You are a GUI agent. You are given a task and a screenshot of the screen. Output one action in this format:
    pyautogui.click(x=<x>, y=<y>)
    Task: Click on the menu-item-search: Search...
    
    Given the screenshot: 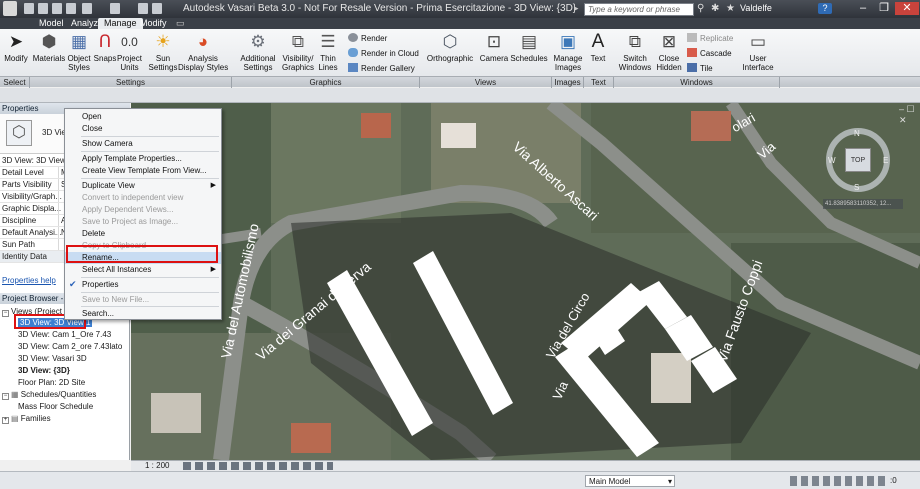 What is the action you would take?
    pyautogui.click(x=143, y=314)
    